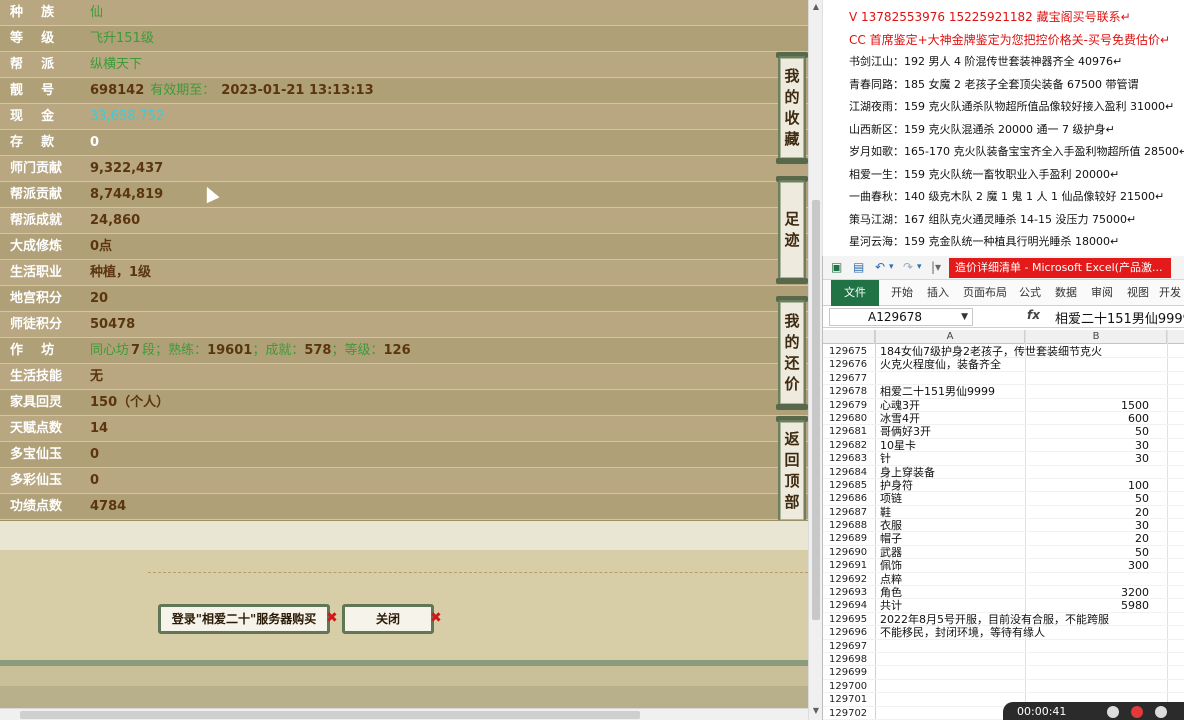 The image size is (1184, 720). Describe the element at coordinates (852, 552) in the screenshot. I see `row-number: 129690` at that location.